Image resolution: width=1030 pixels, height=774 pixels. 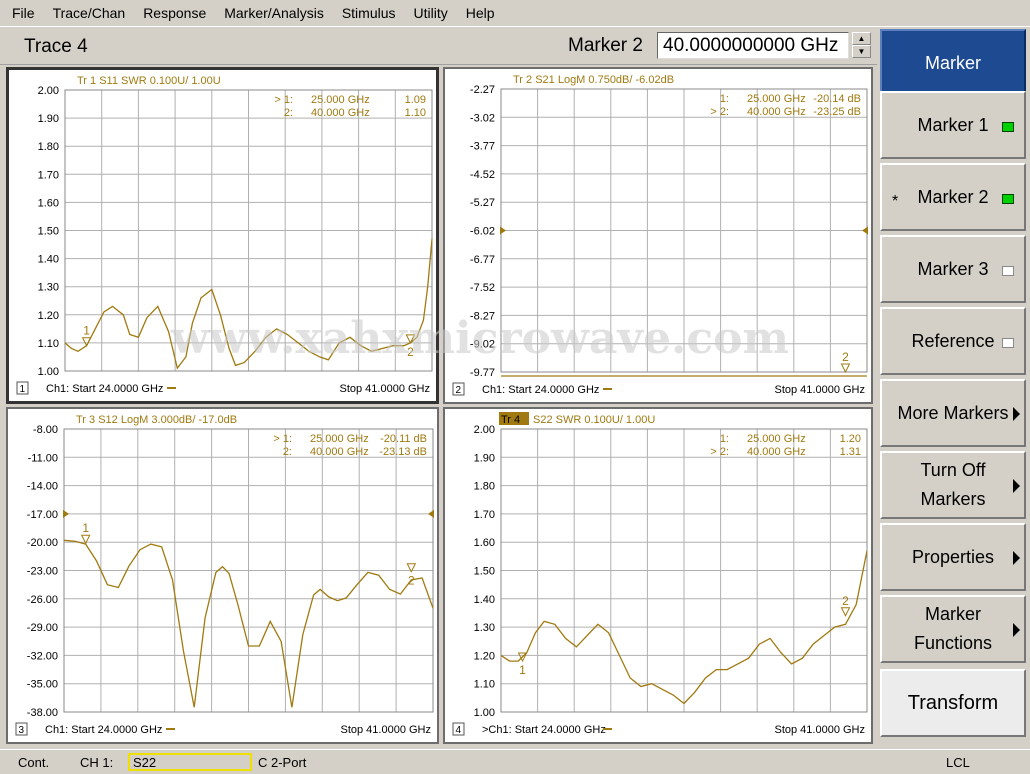 I want to click on menu-file: File, so click(x=23, y=13).